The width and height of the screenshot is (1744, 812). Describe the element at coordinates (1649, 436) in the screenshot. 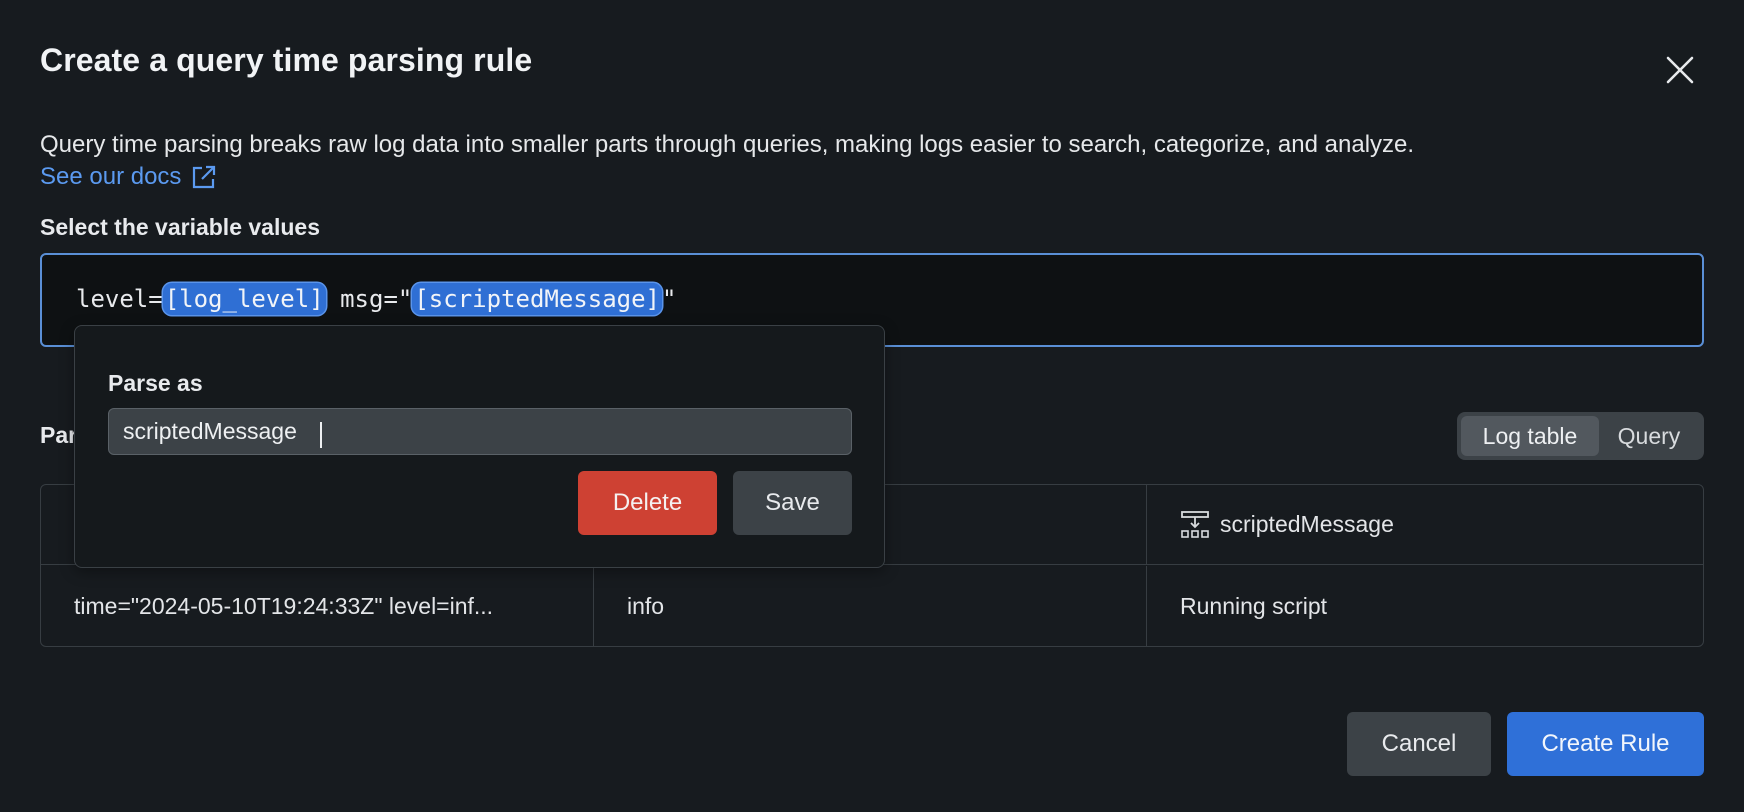

I see `tab-query: Query` at that location.